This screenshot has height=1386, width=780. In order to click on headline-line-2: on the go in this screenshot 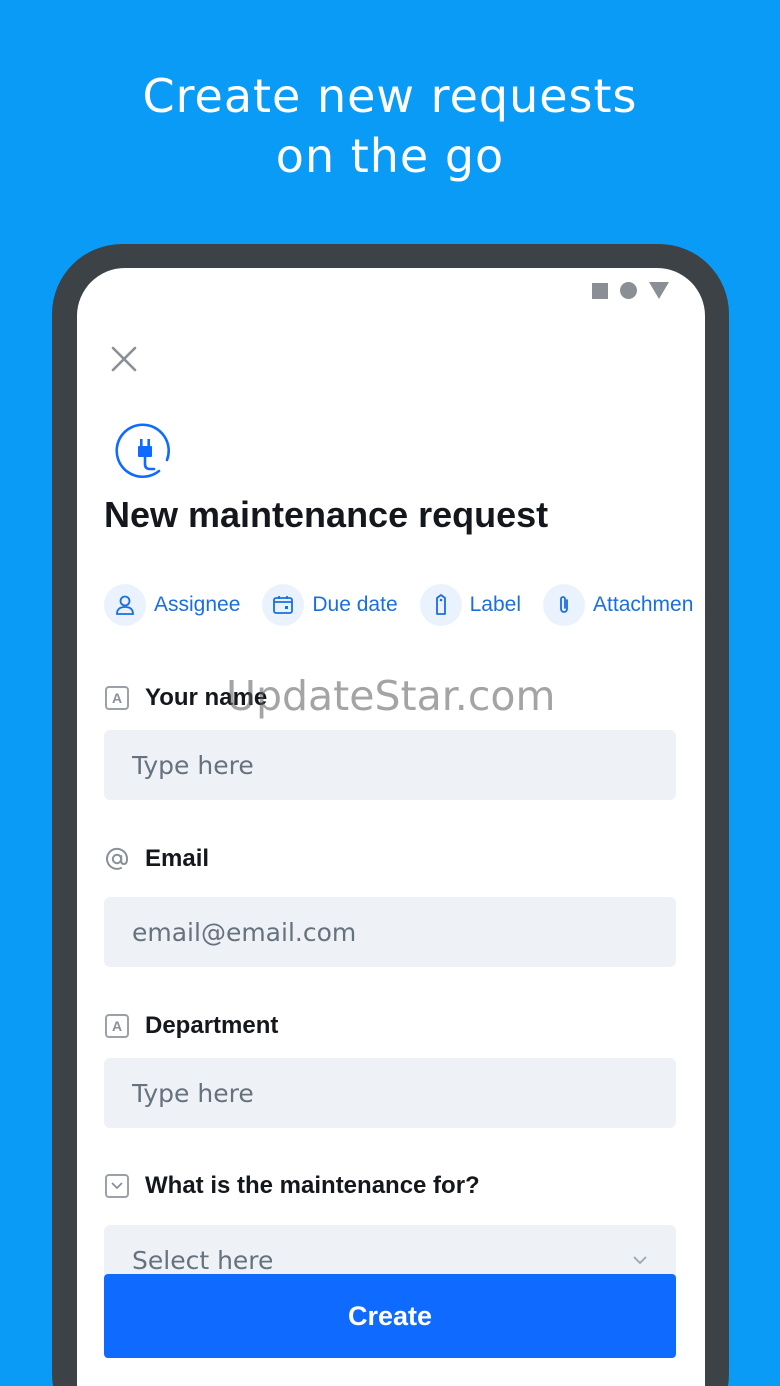, I will do `click(390, 156)`.